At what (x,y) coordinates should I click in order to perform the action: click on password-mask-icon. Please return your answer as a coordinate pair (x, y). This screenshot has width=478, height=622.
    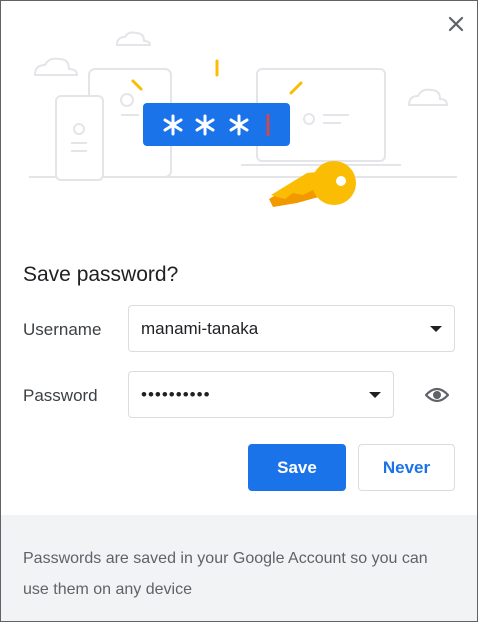
    Looking at the image, I should click on (216, 124).